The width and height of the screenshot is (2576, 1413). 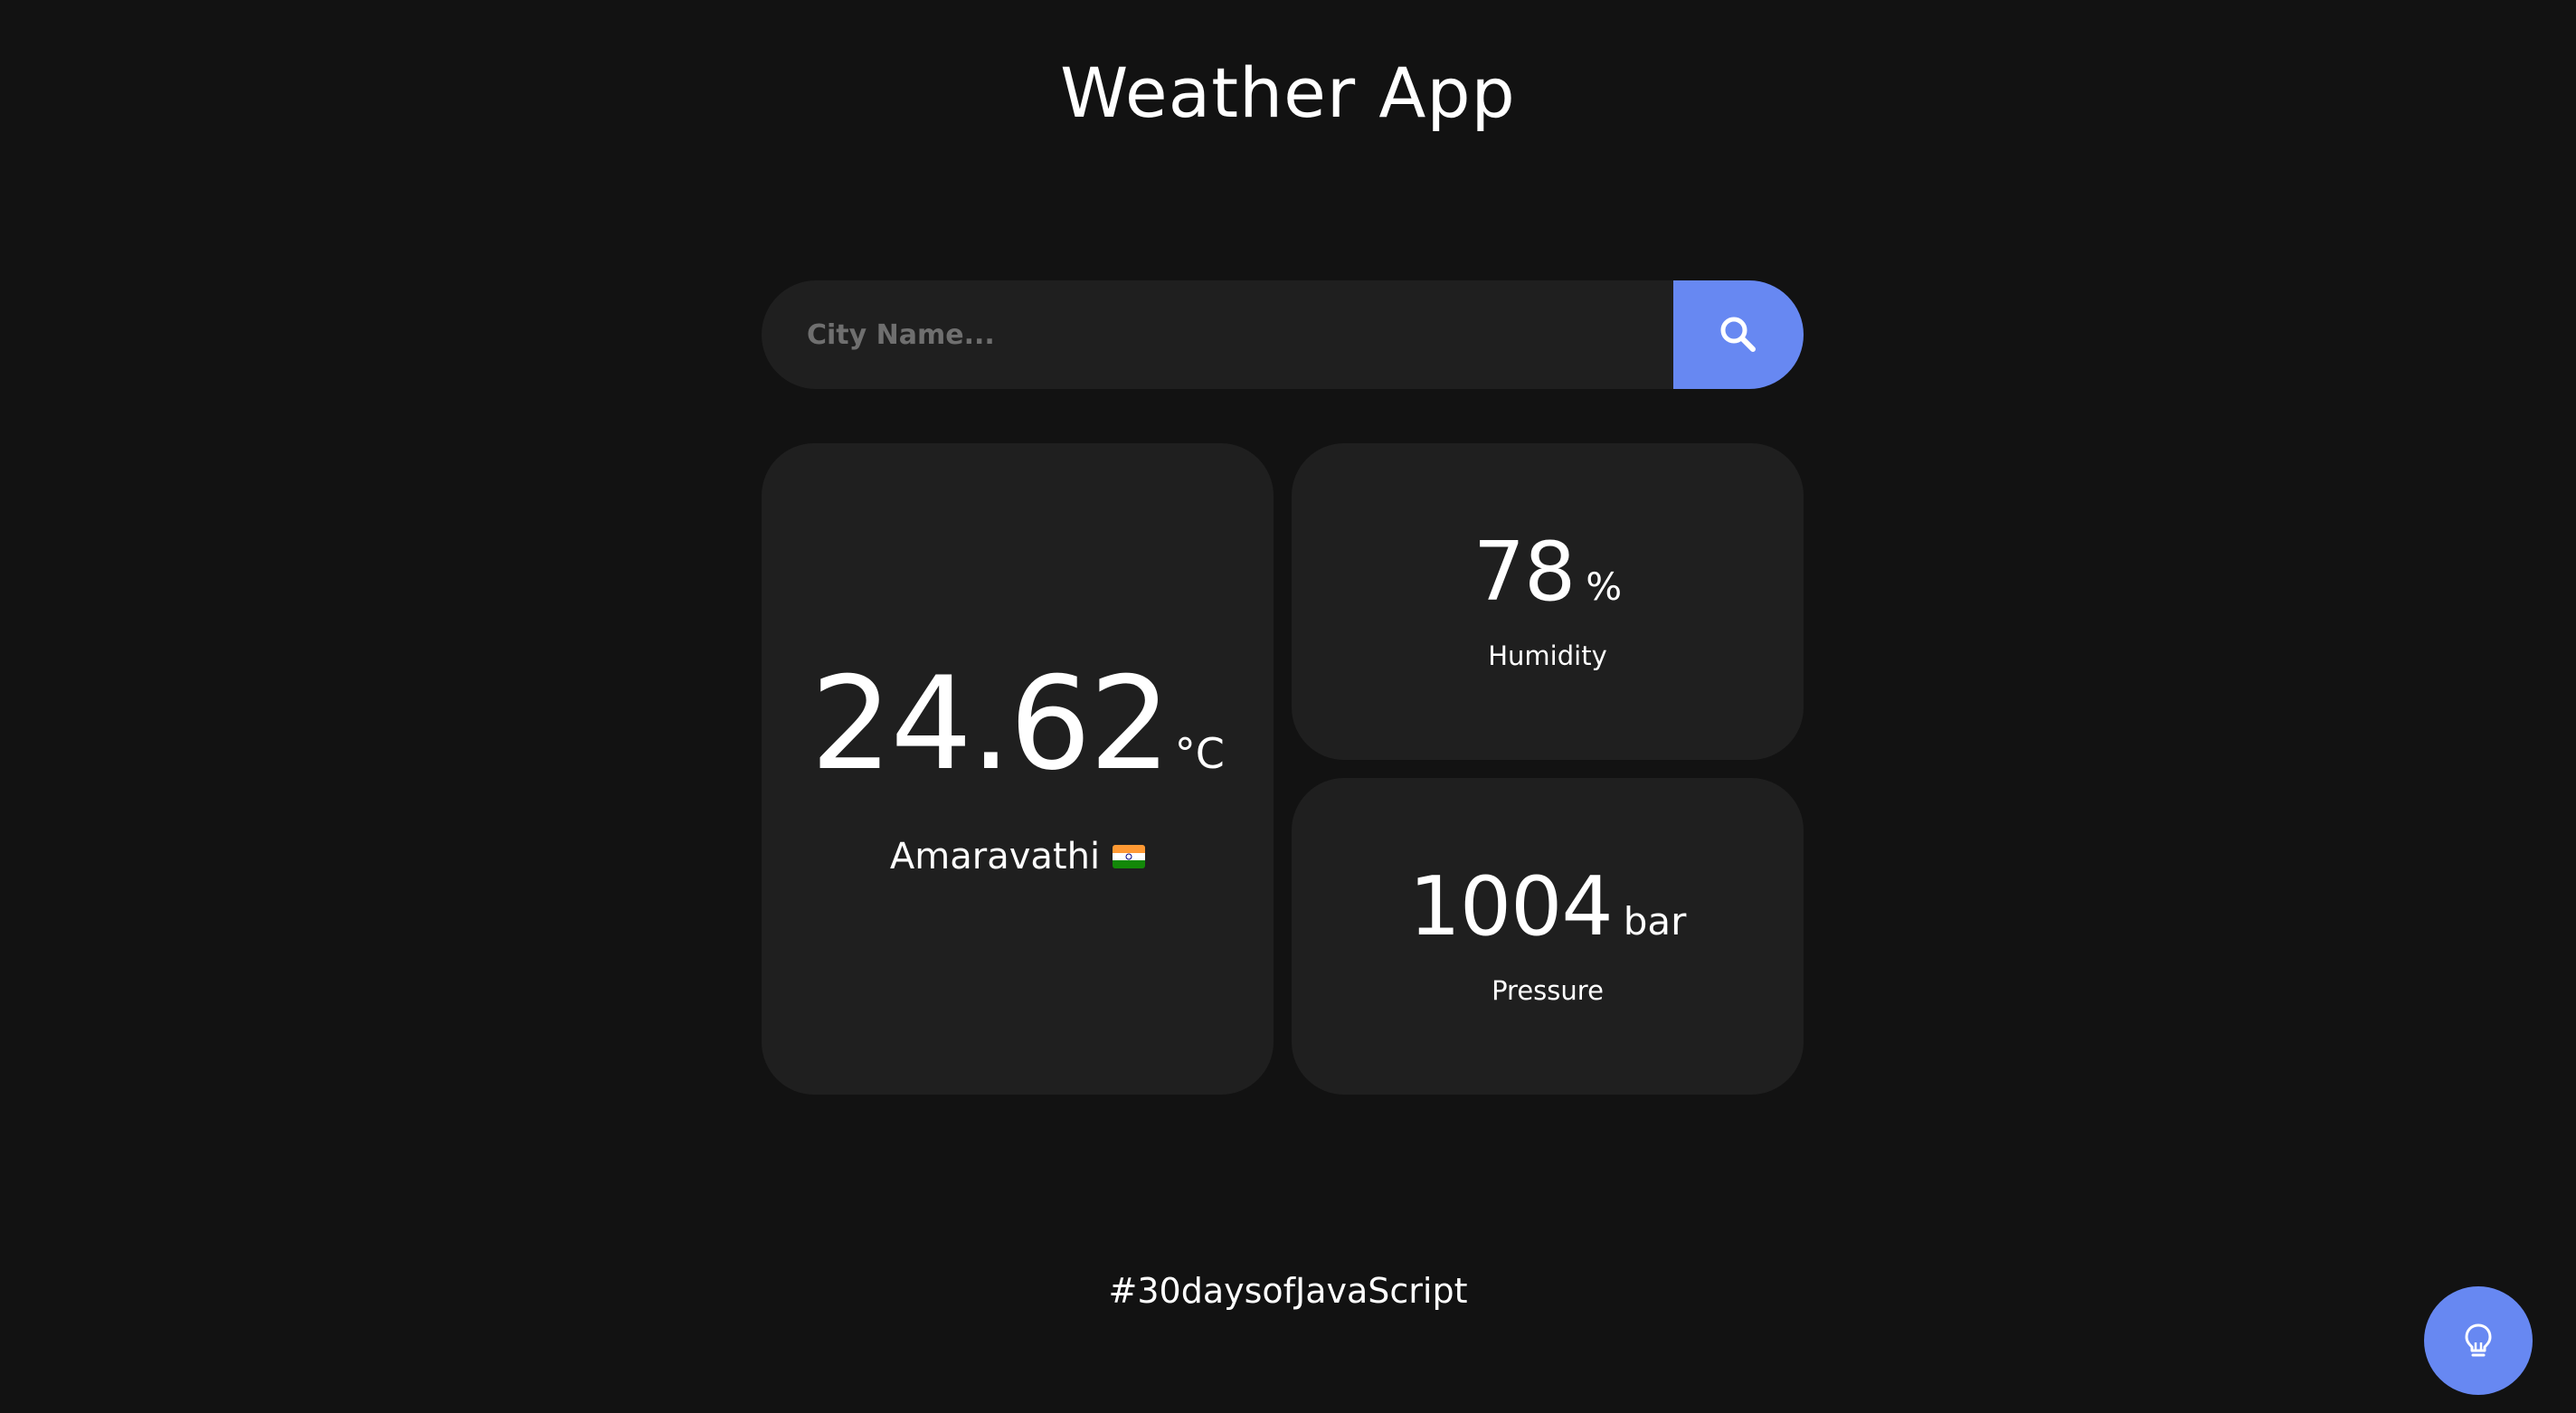 I want to click on city-name: Amaravathi, so click(x=995, y=856).